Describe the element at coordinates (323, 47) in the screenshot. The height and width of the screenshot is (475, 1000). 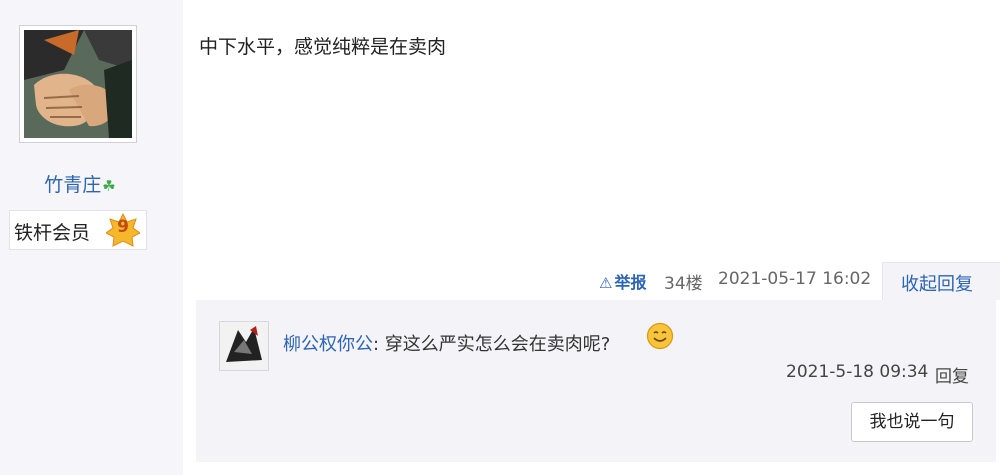
I see `post-content: 中下水平，感觉纯粹是在卖肉` at that location.